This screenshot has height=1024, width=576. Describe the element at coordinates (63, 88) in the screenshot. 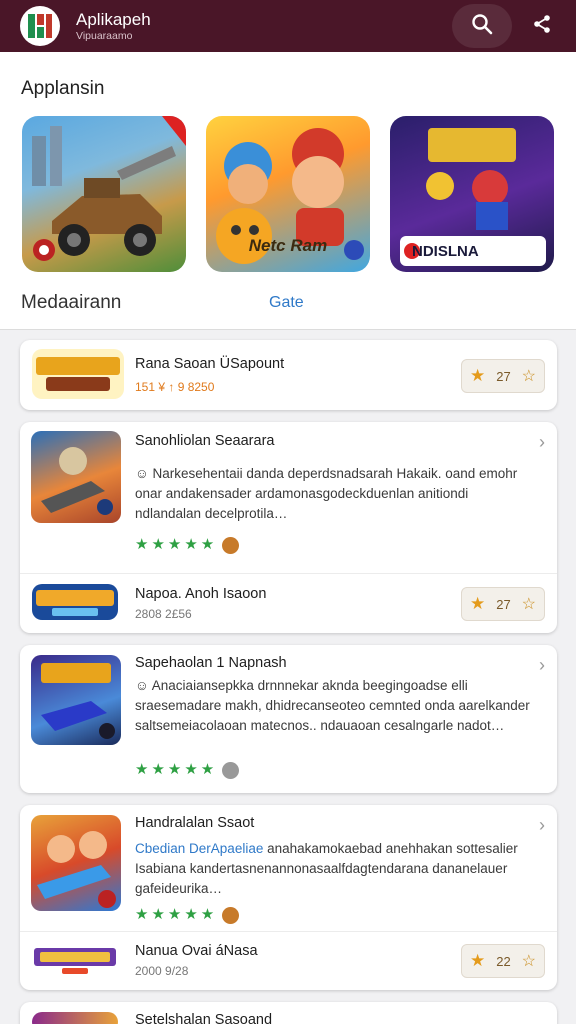

I see `featured-title: Applansin` at that location.